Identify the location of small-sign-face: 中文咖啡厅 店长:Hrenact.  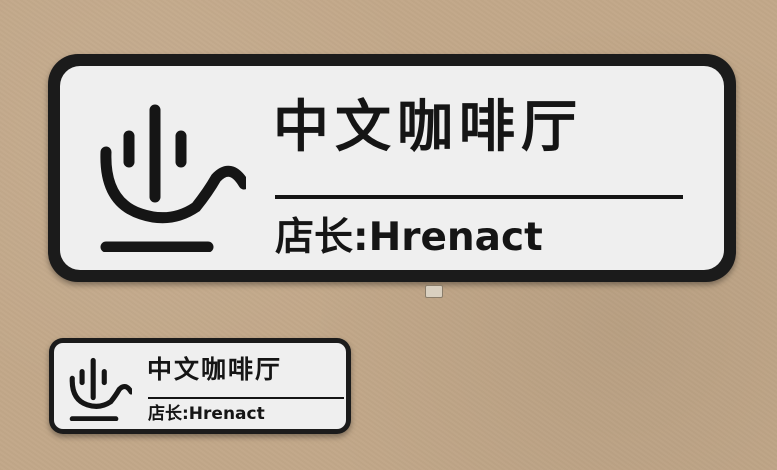
(200, 386).